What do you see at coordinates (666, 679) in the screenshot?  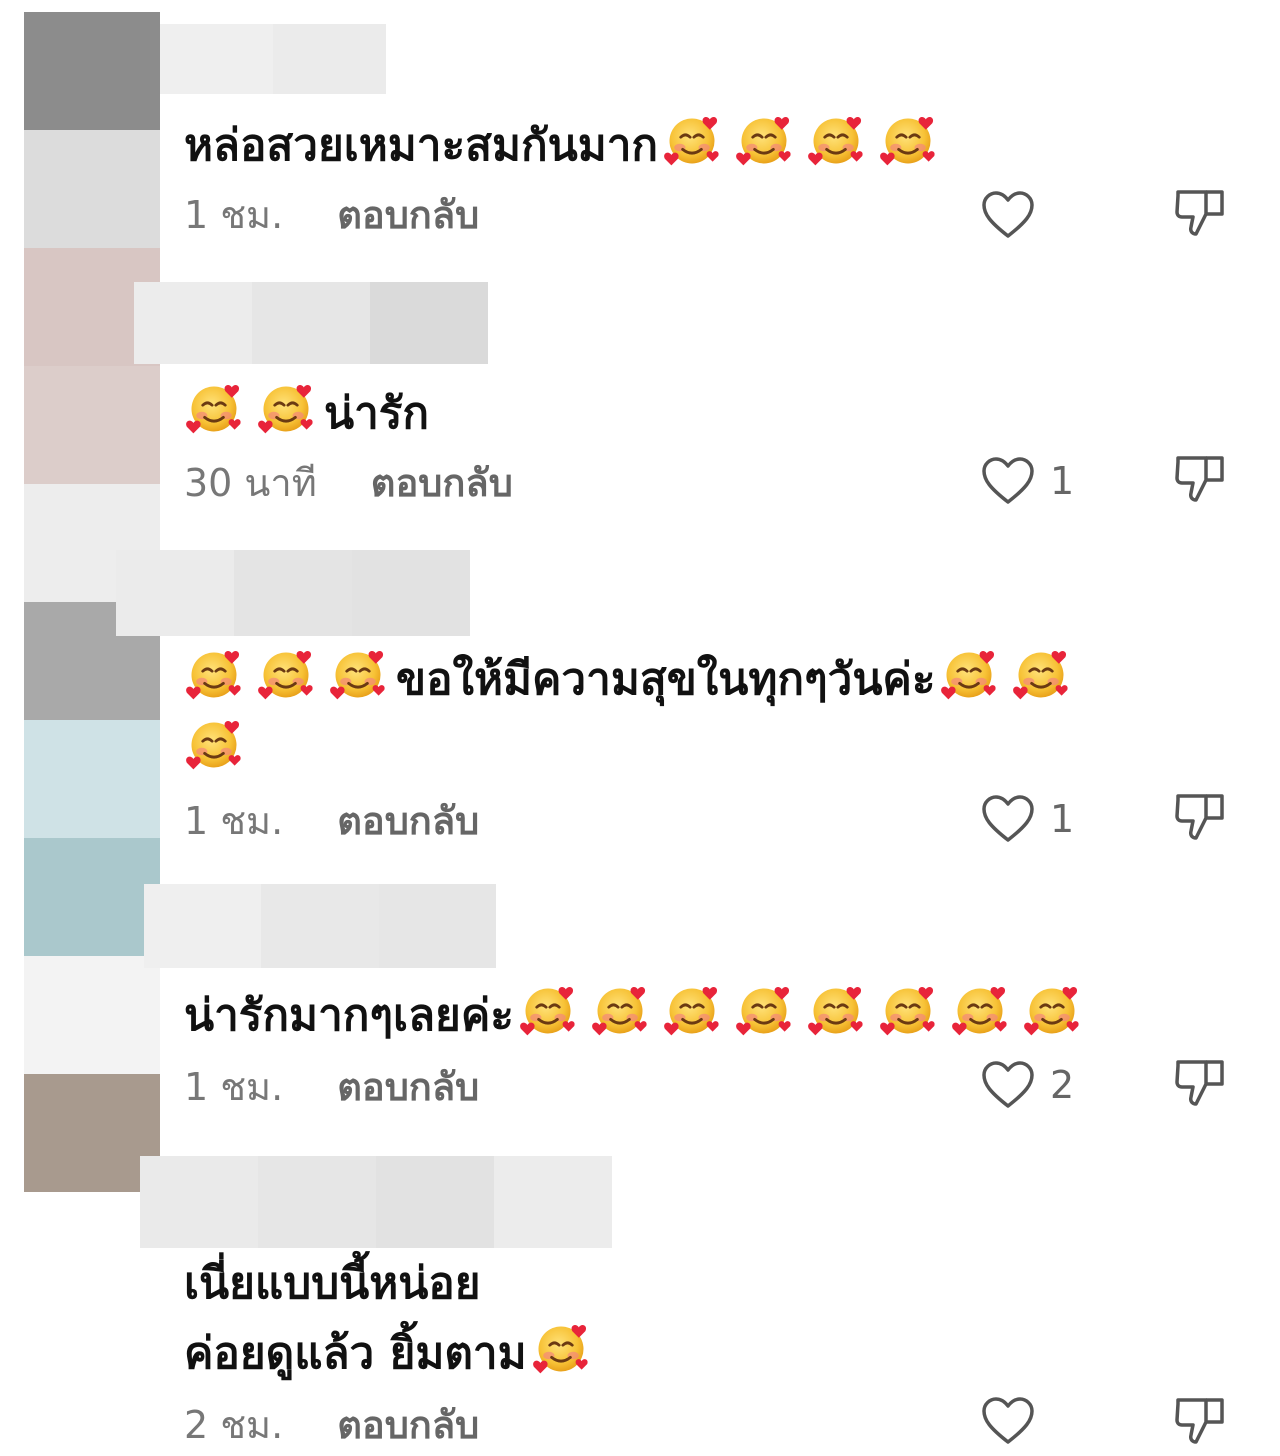 I see `comment-body: ขอให้มีความสุขในทุกๆวันค่ะ` at bounding box center [666, 679].